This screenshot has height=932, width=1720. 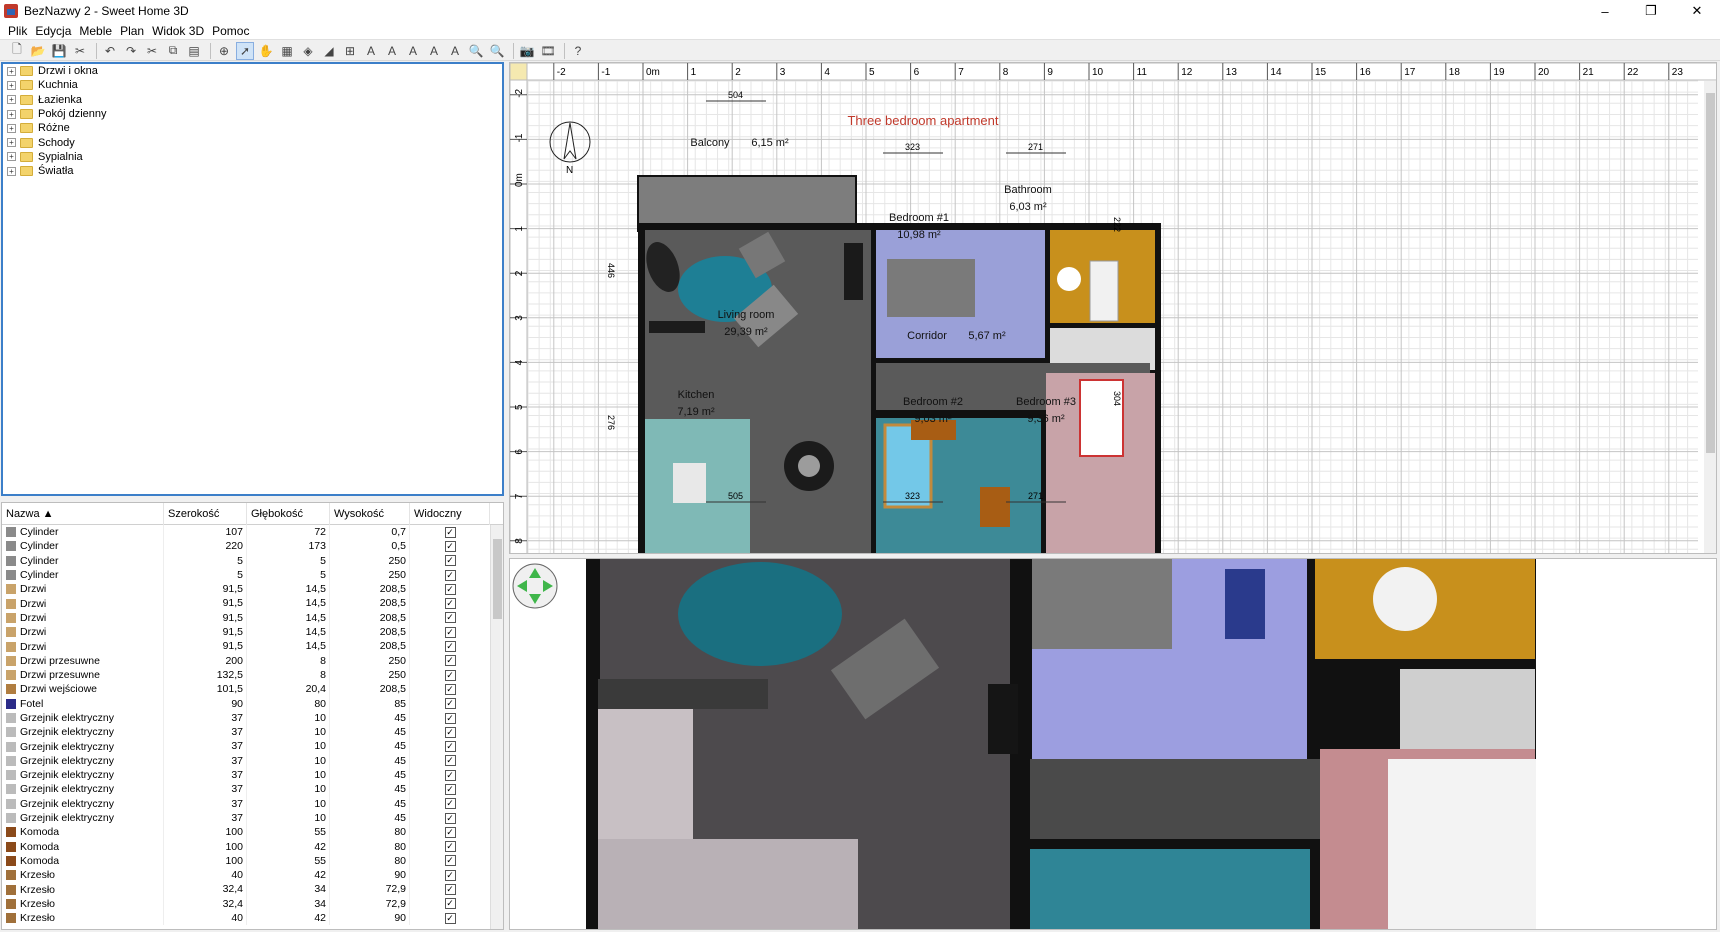 I want to click on catalog-category: + Pokój dzienny, so click(x=252, y=114).